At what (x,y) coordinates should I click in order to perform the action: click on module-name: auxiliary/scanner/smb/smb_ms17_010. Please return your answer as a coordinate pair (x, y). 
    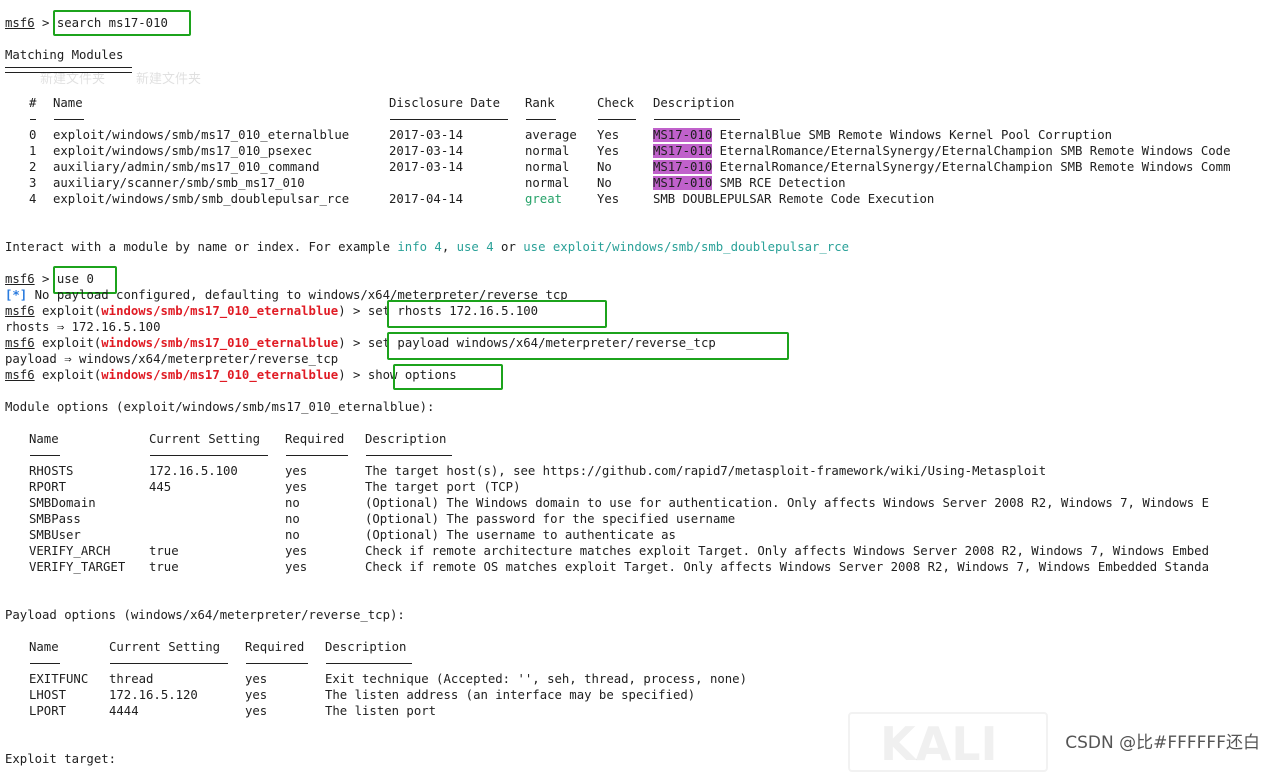
    Looking at the image, I should click on (179, 183).